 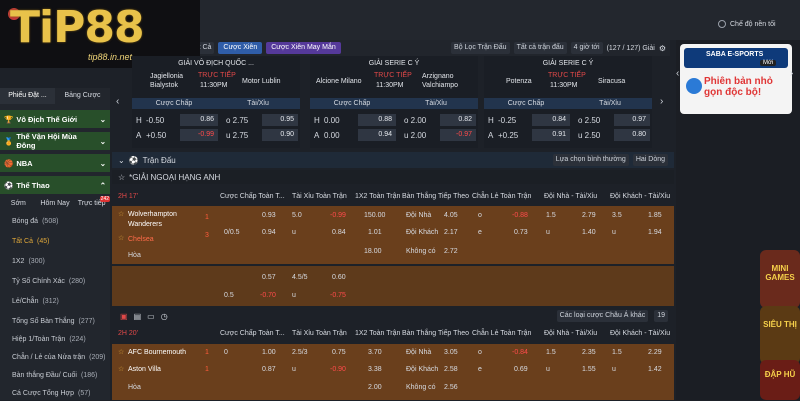 I want to click on tab-cuoc-xien: Cược Xiên, so click(x=240, y=48).